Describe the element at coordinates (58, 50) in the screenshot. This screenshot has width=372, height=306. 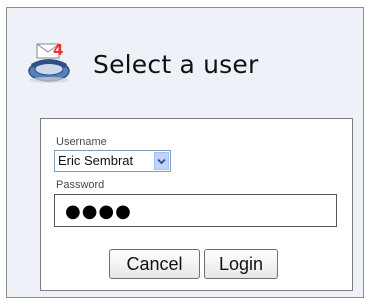
I see `svg-text: 4` at that location.